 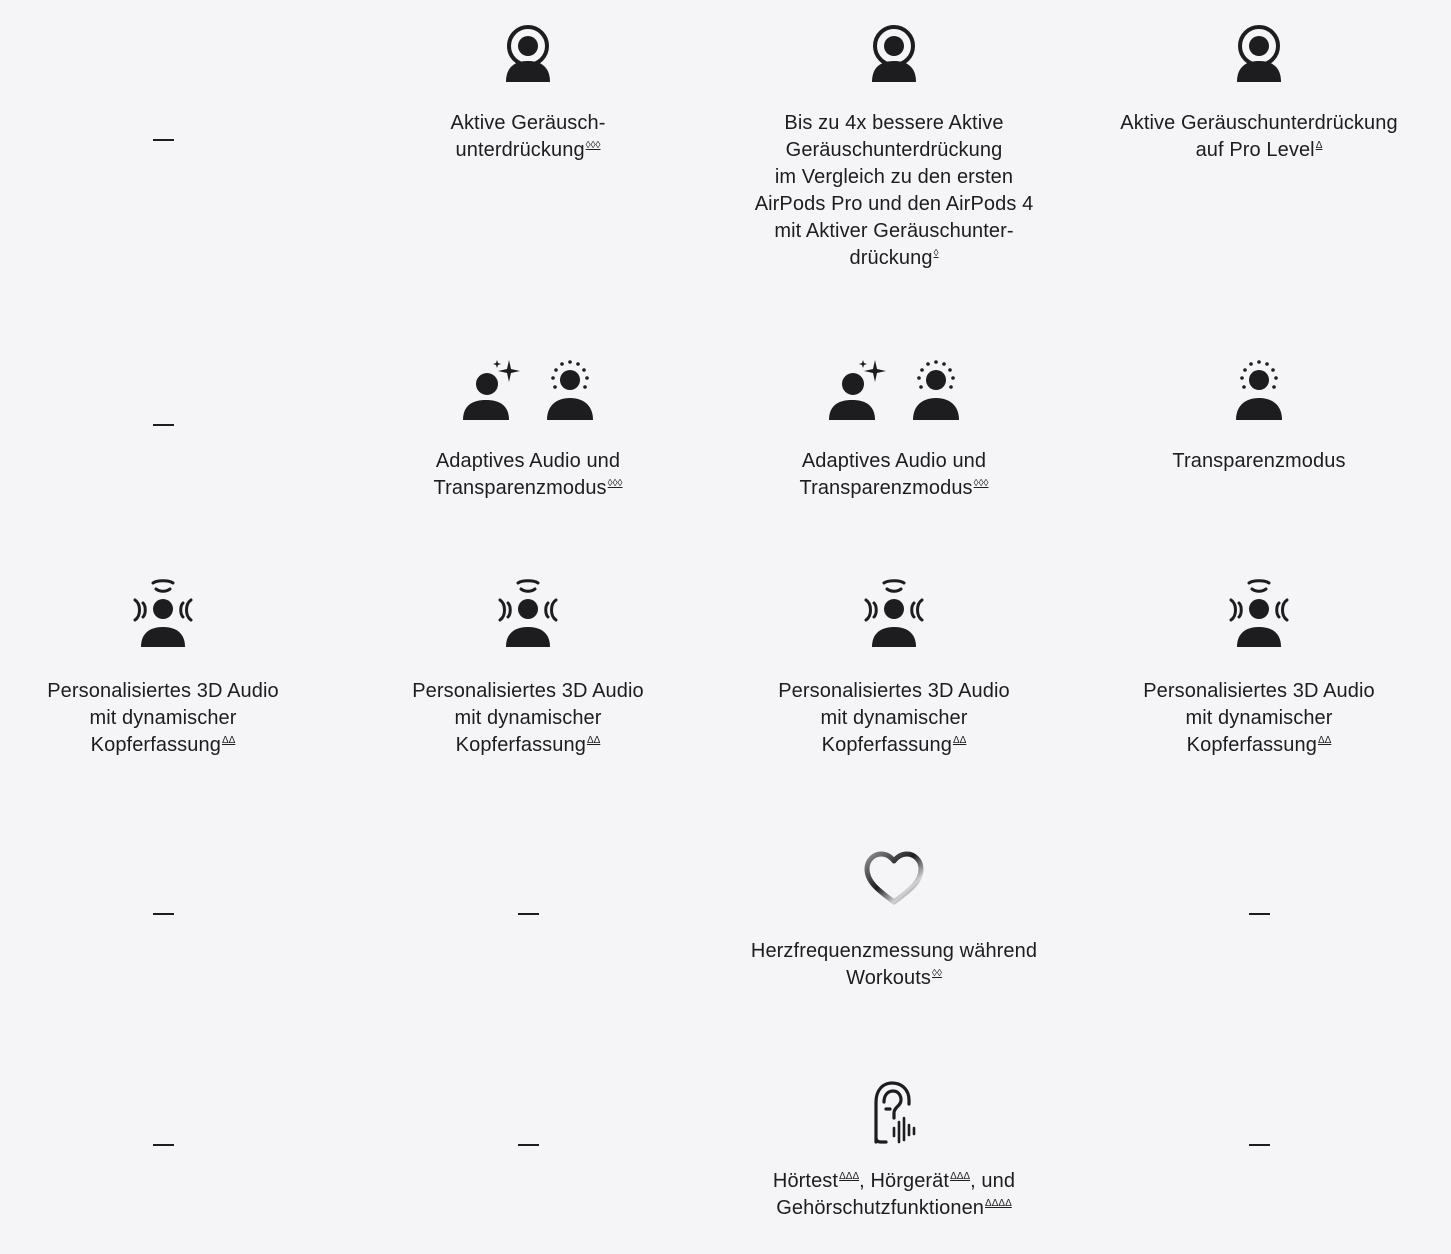 I want to click on feature-label: Aktive Geräuschunterdrückung, so click(x=1259, y=123).